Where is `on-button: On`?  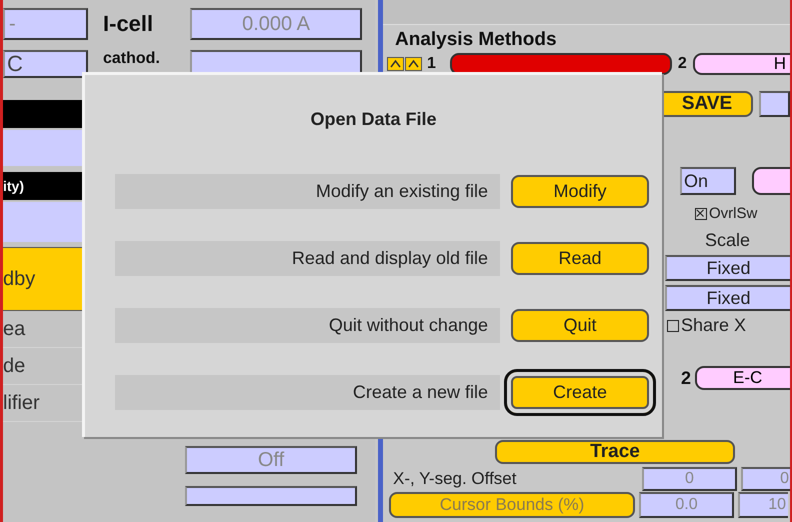
on-button: On is located at coordinates (708, 181).